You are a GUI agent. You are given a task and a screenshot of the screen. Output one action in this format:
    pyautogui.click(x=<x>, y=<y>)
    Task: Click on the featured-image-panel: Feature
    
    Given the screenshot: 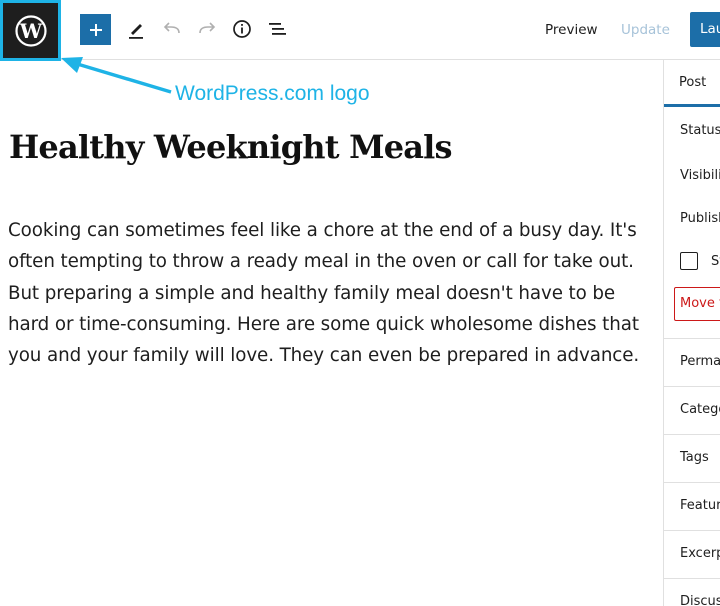 What is the action you would take?
    pyautogui.click(x=692, y=506)
    